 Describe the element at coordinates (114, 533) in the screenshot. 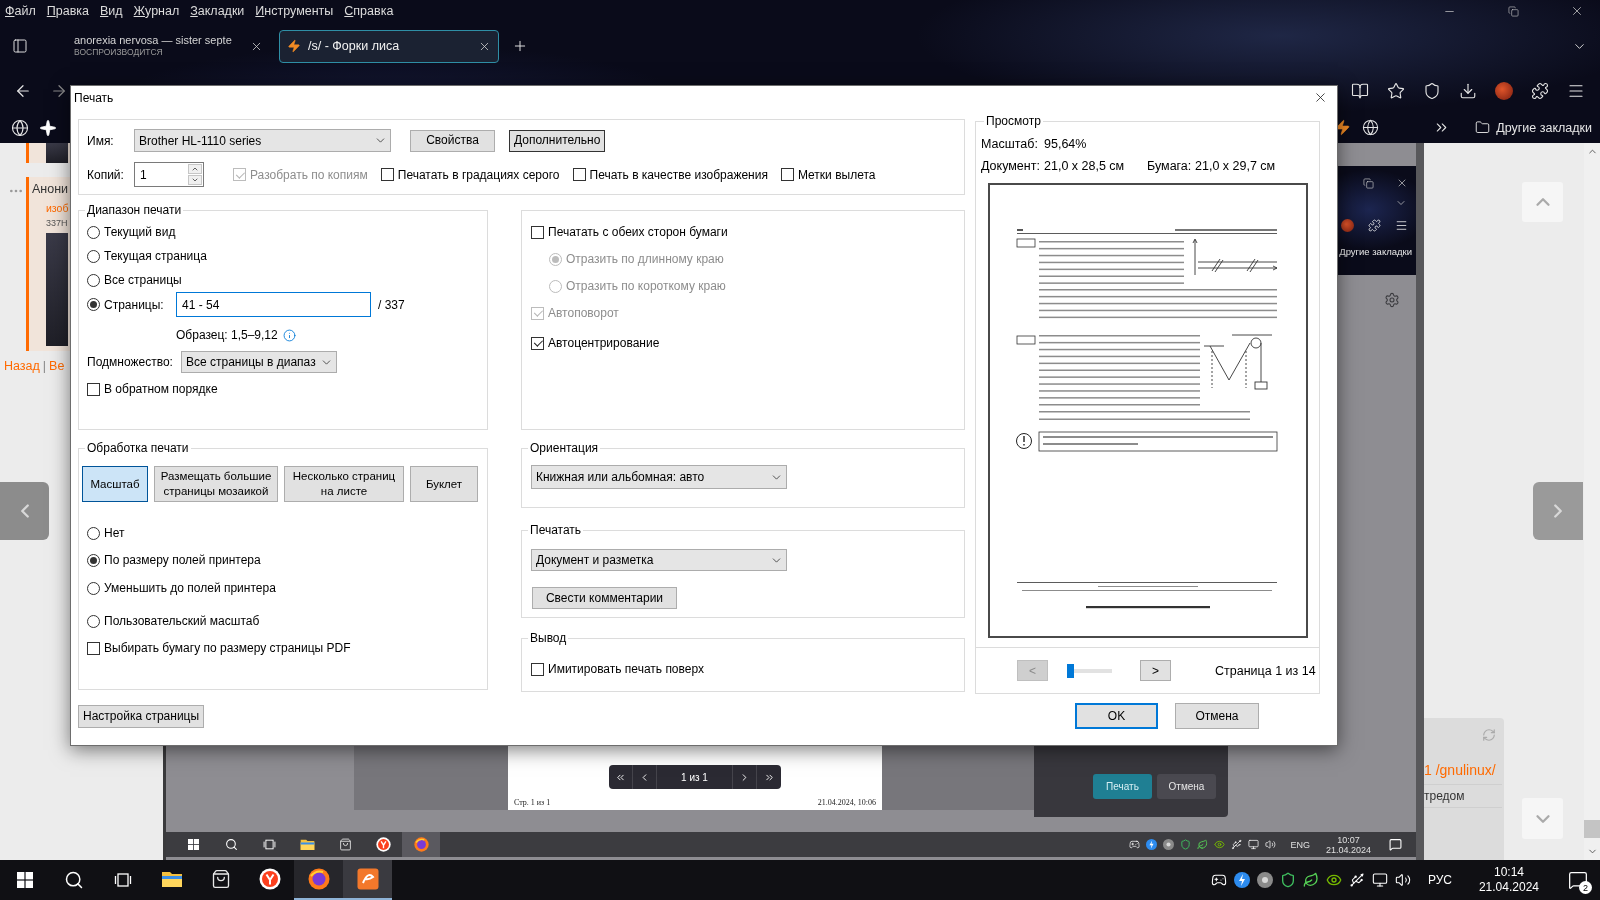

I see `radio-label: Нет` at that location.